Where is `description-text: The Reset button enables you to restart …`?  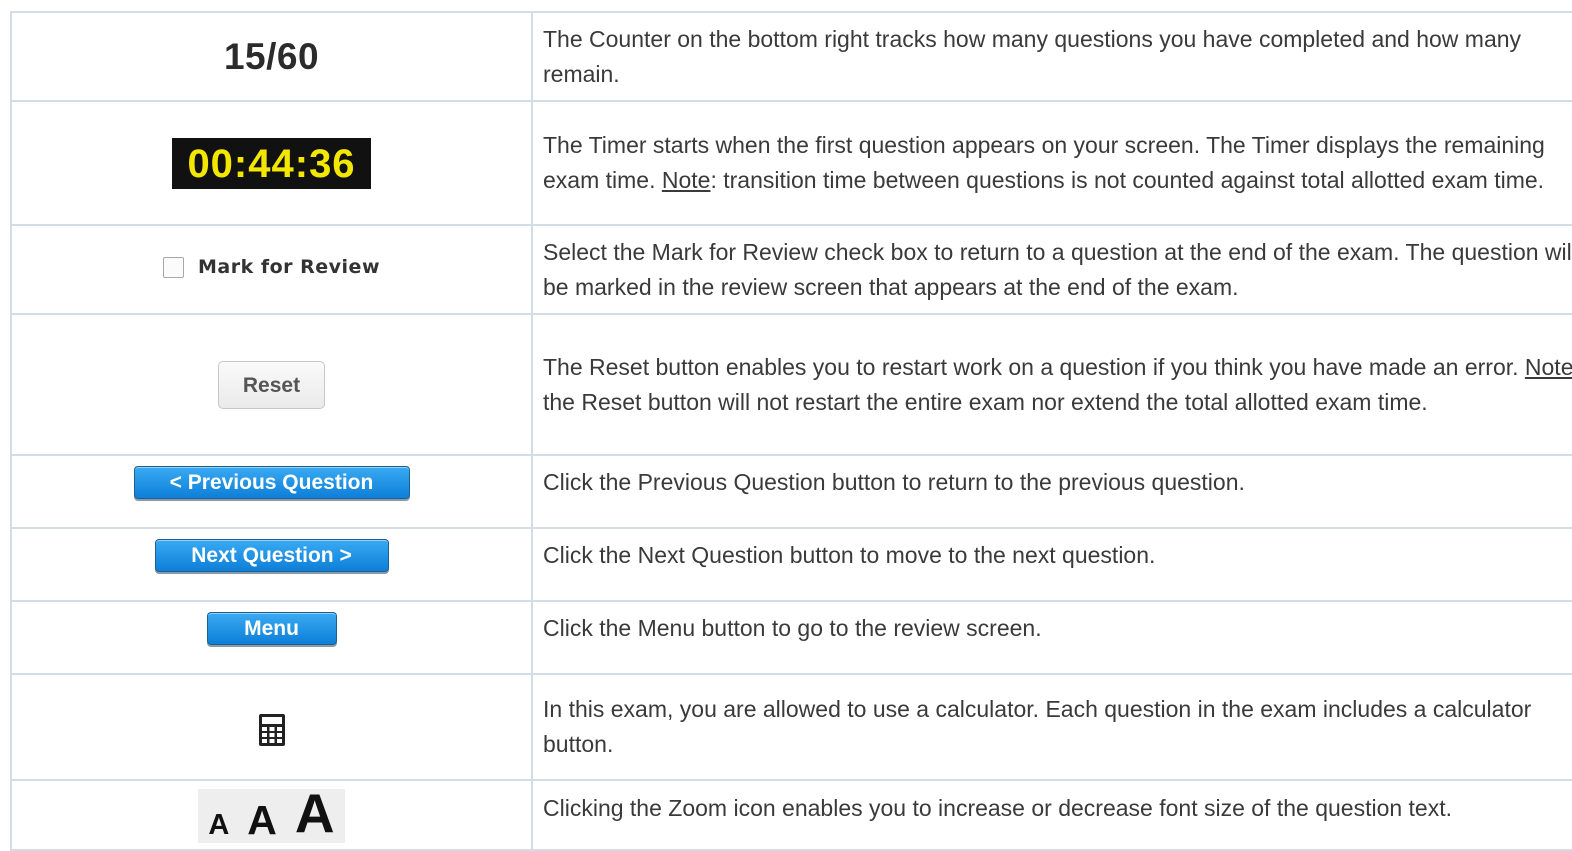 description-text: The Reset button enables you to restart … is located at coordinates (1034, 366).